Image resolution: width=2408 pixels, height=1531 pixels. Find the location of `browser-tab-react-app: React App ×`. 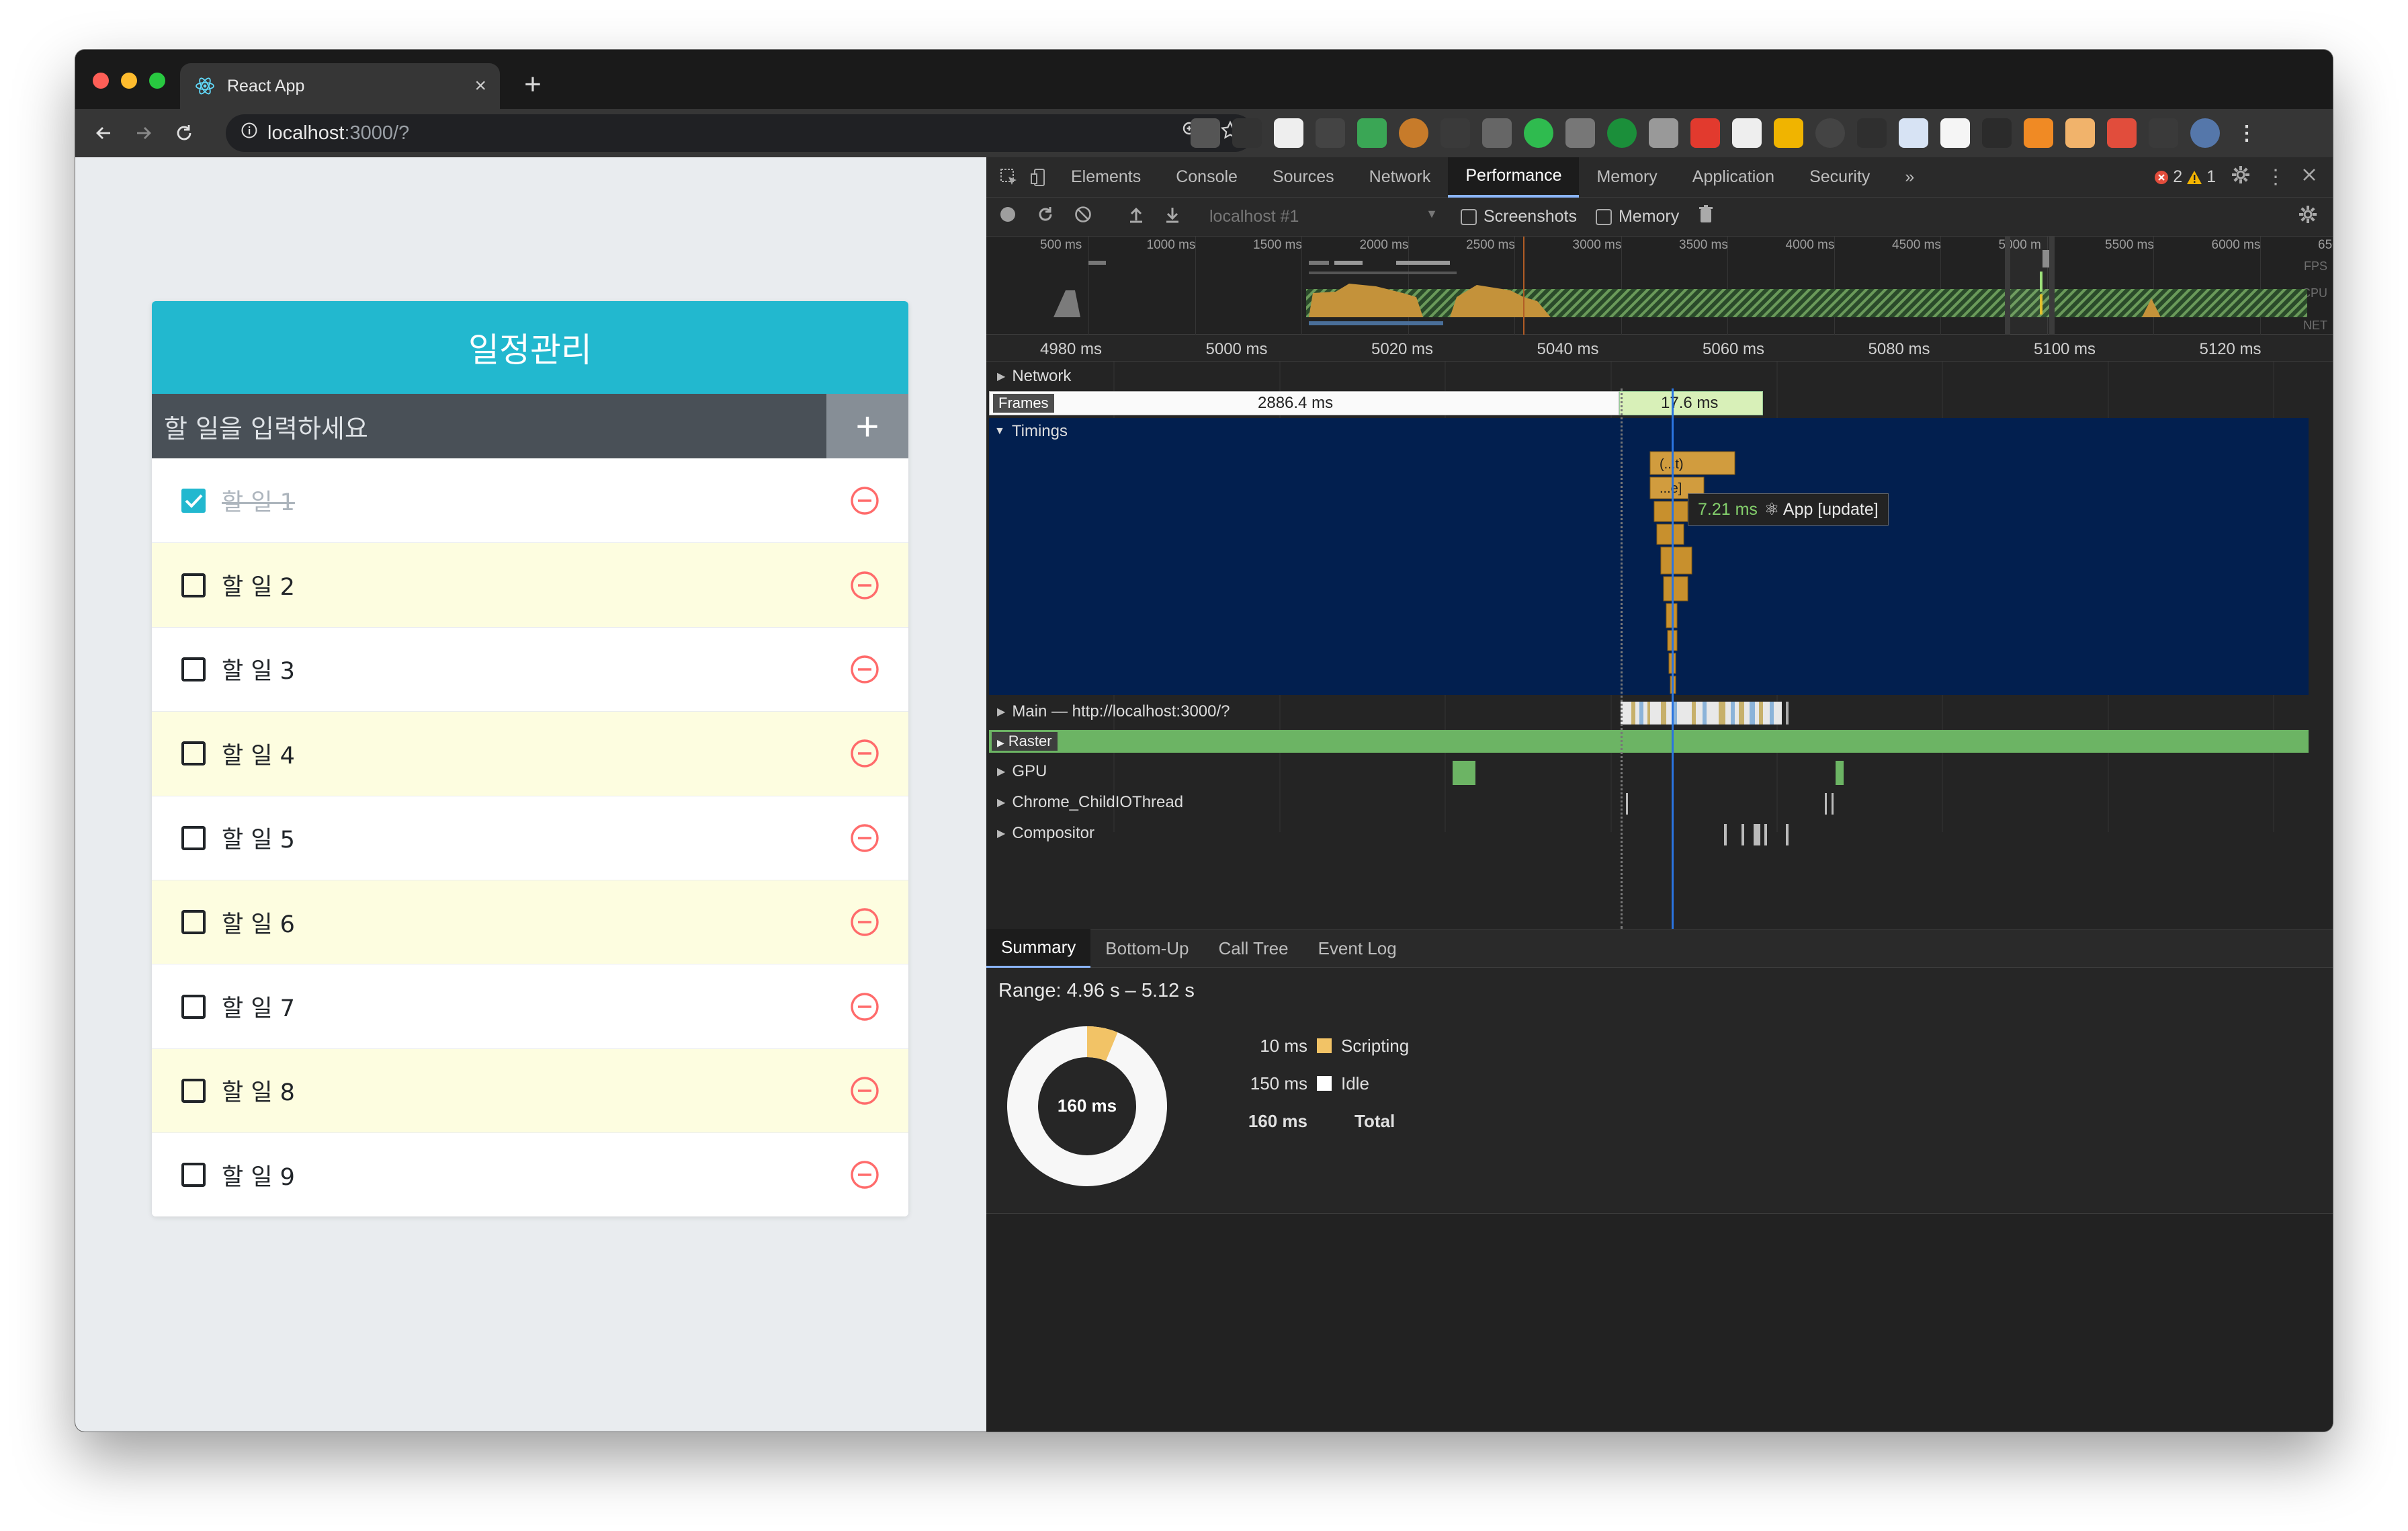

browser-tab-react-app: React App × is located at coordinates (340, 86).